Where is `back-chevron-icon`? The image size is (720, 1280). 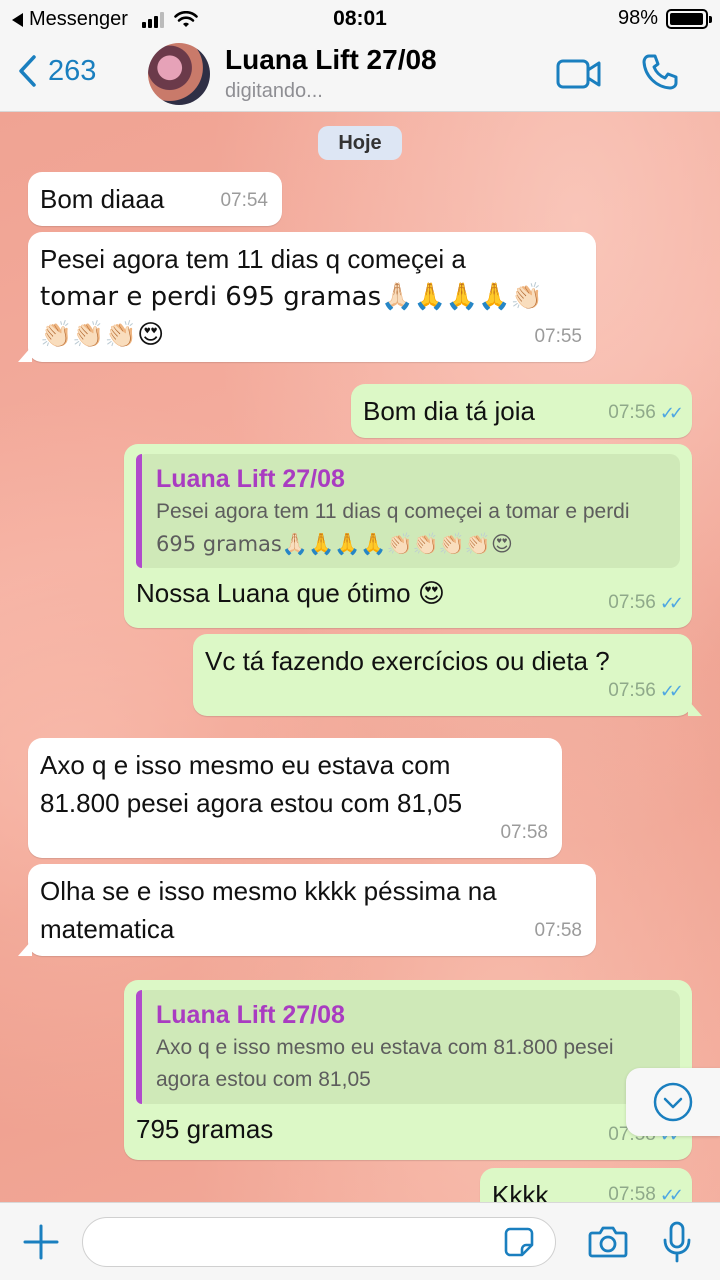
back-chevron-icon is located at coordinates (27, 71).